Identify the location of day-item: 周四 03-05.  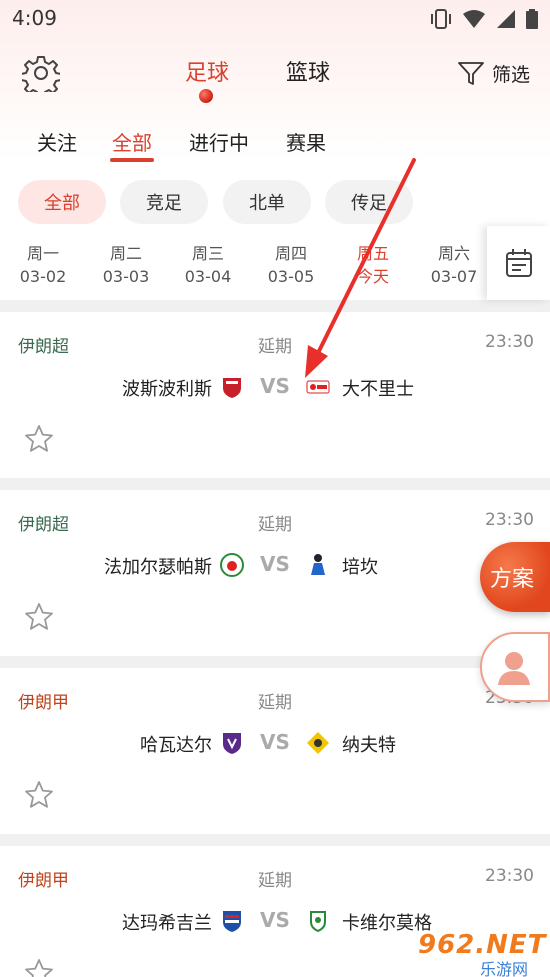
(291, 265).